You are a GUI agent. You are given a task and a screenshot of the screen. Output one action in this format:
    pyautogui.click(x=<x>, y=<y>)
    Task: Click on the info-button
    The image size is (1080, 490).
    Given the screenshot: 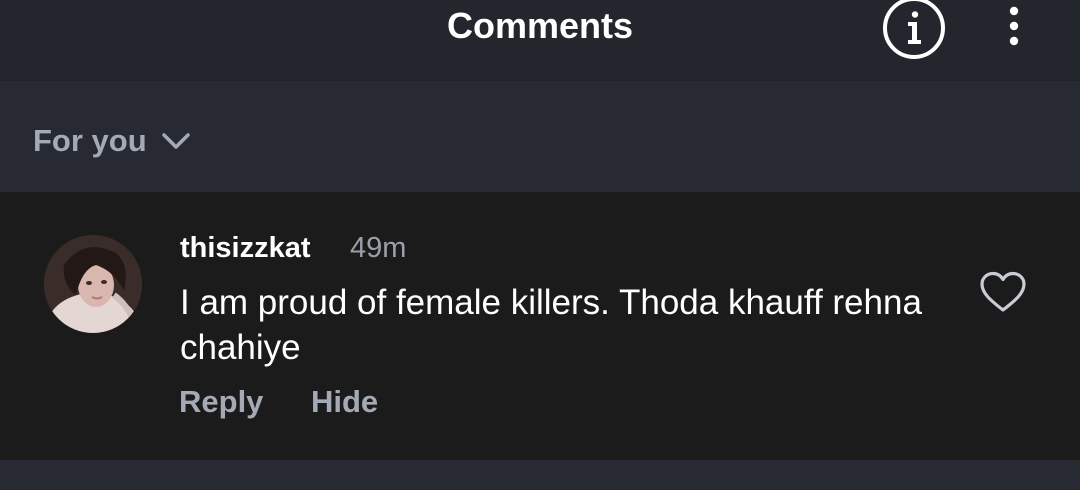 What is the action you would take?
    pyautogui.click(x=914, y=30)
    